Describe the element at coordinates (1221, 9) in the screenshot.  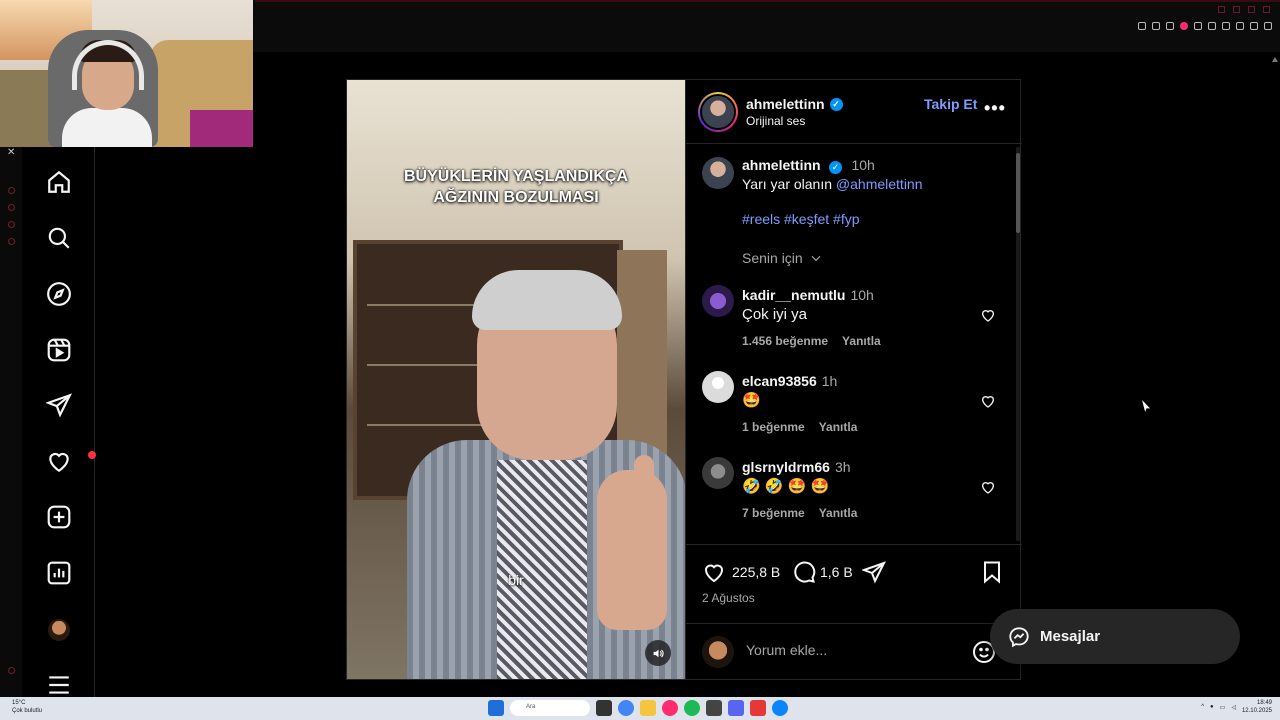
I see `search-window-icon` at that location.